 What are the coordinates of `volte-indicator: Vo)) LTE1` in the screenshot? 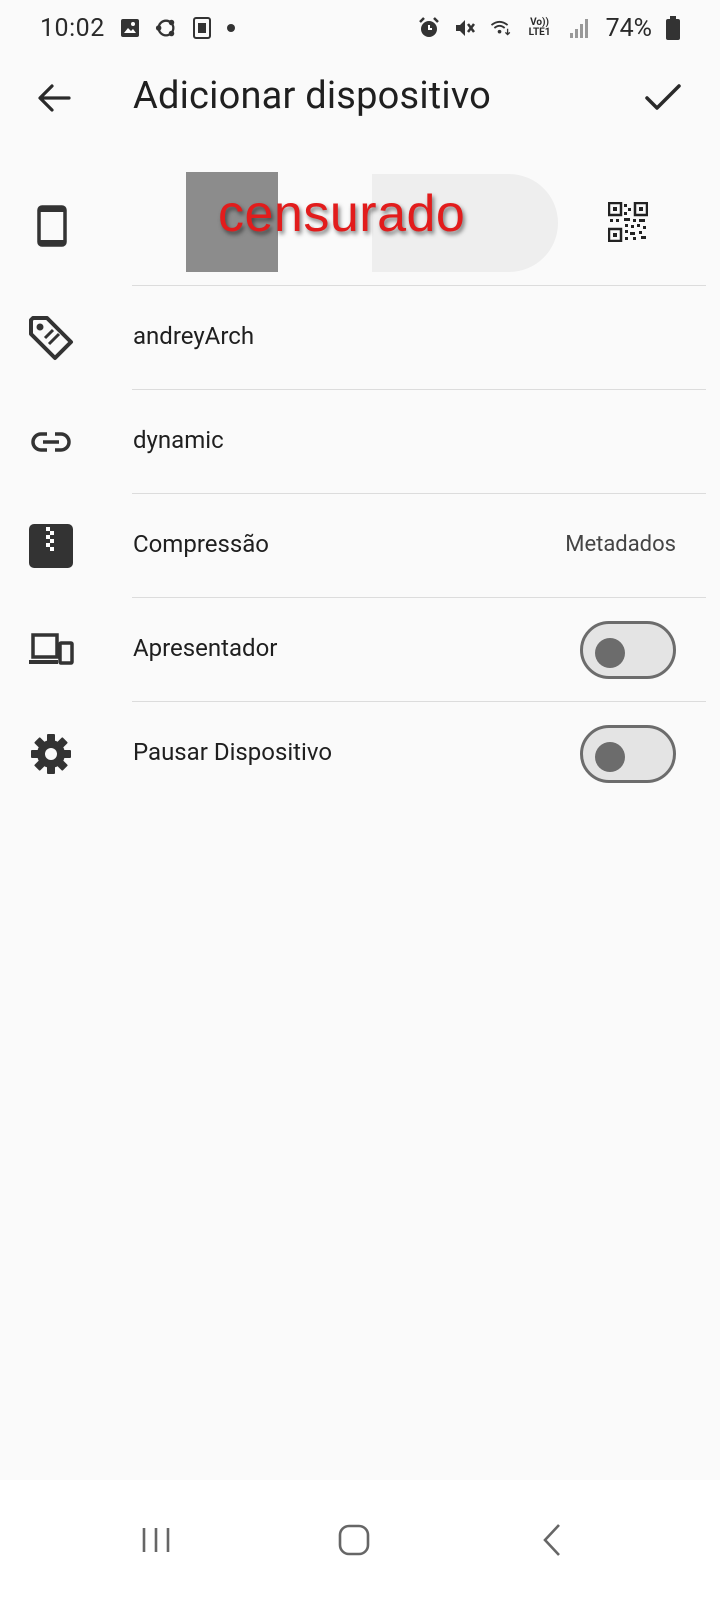 It's located at (540, 28).